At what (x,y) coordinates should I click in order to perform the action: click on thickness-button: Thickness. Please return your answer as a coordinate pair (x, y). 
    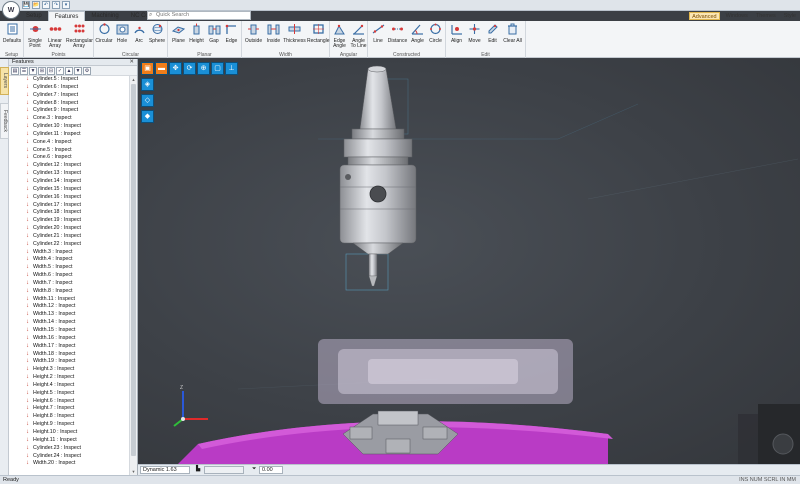
    Looking at the image, I should click on (294, 33).